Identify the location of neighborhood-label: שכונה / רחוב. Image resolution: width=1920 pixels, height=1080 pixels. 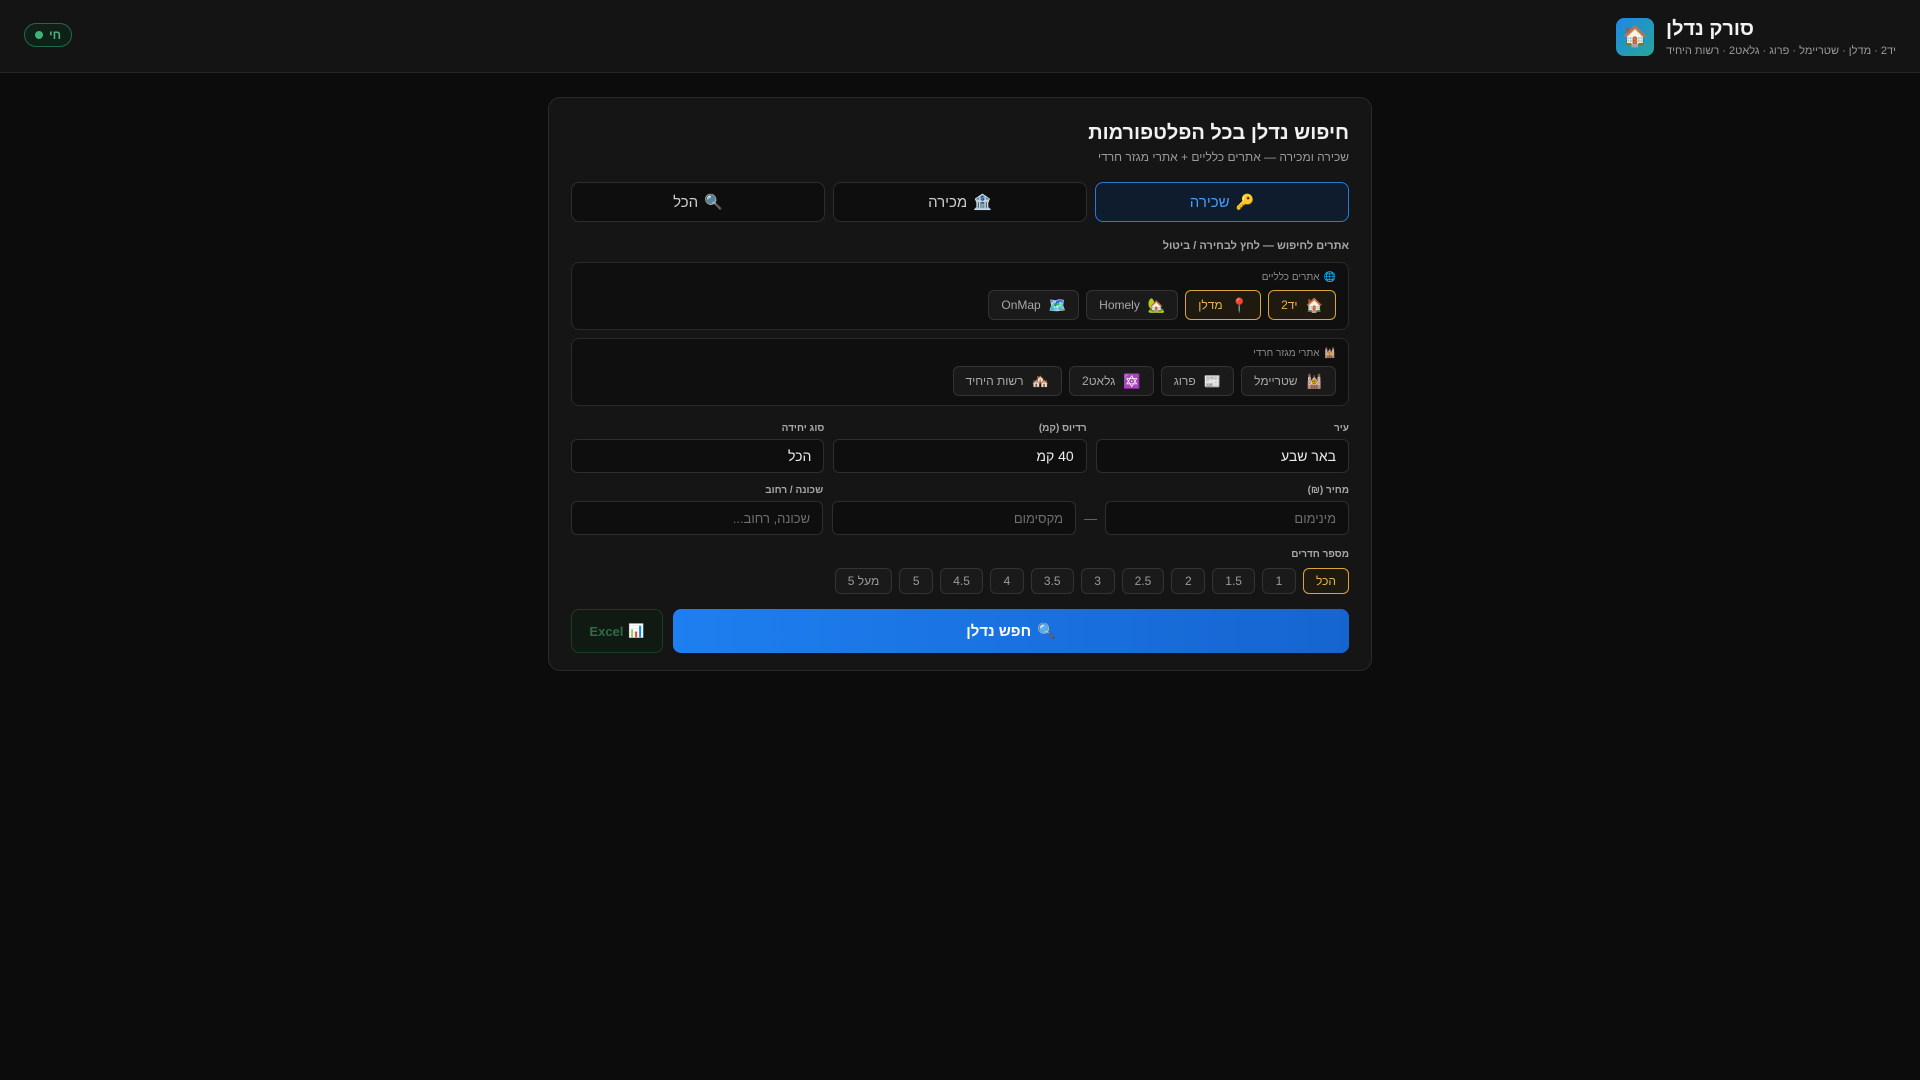
(794, 490).